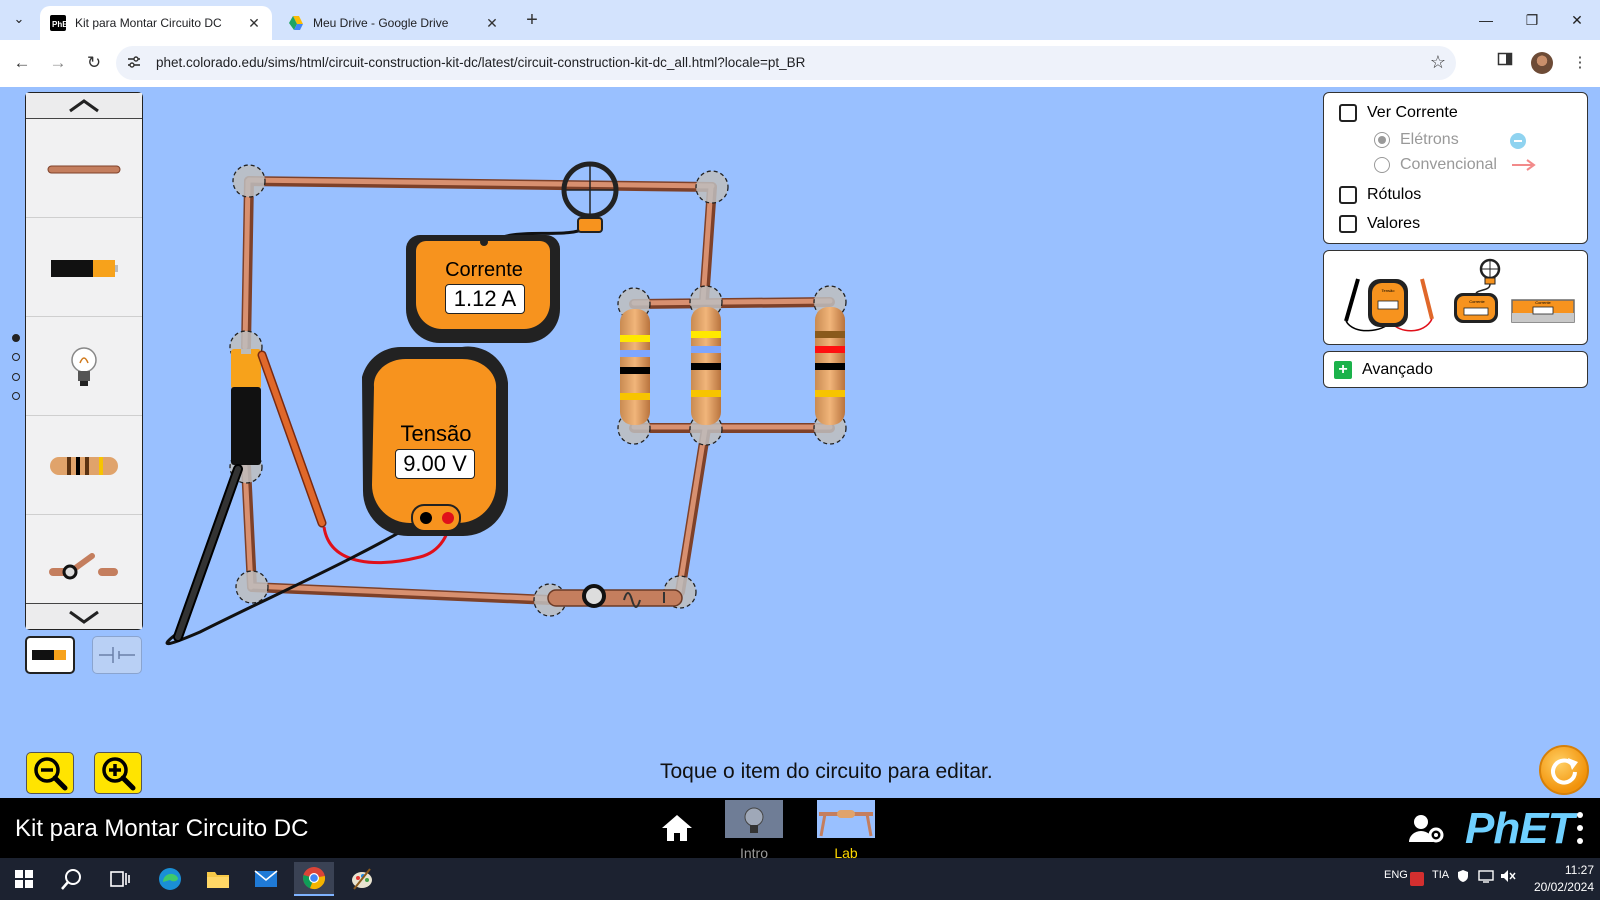  I want to click on palette-resistor, so click(84, 466).